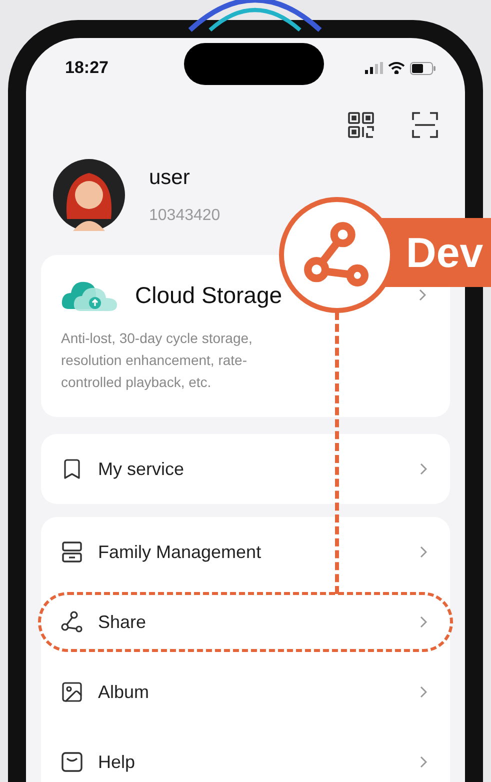 The image size is (491, 782). Describe the element at coordinates (86, 68) in the screenshot. I see `status-time: 18:27` at that location.